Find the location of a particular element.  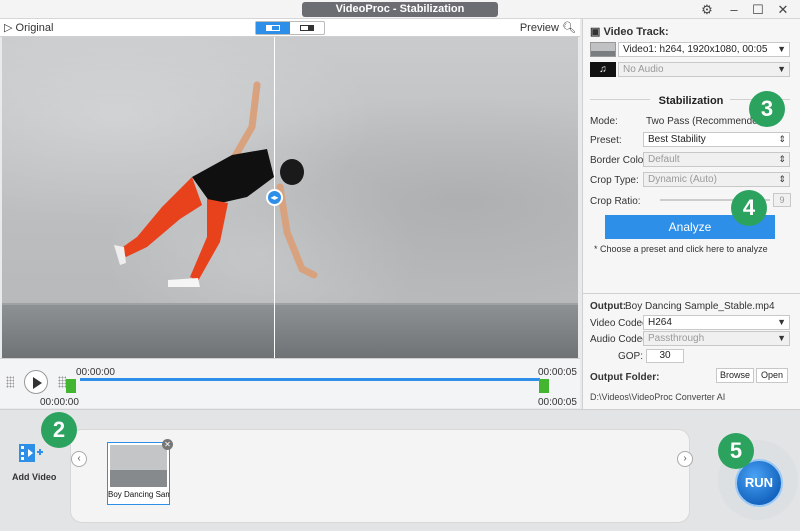

output-folder-path: D:\Videos\VideoProc Converter AI is located at coordinates (658, 397).